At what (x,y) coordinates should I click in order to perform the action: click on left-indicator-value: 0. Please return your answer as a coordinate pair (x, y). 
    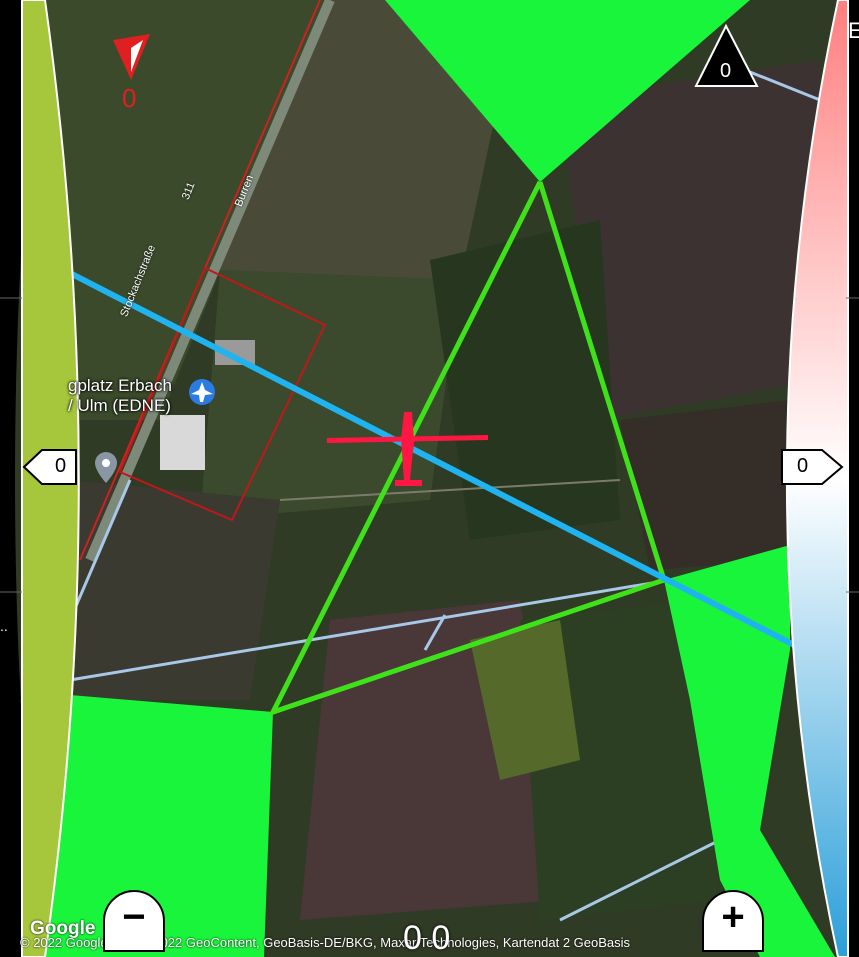
    Looking at the image, I should click on (61, 466).